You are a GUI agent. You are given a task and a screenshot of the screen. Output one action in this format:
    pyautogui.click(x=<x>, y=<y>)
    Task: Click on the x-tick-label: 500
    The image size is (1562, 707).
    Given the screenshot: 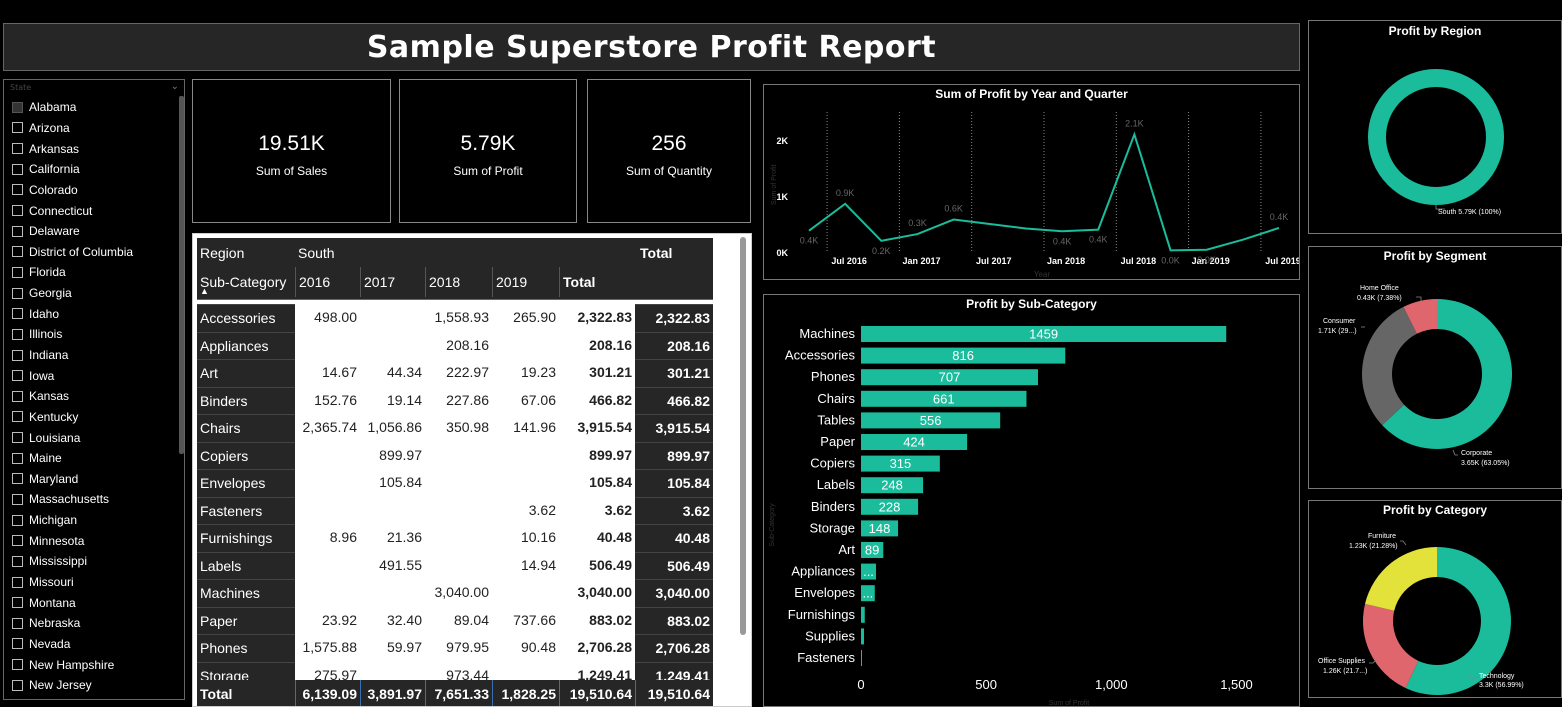 What is the action you would take?
    pyautogui.click(x=986, y=684)
    